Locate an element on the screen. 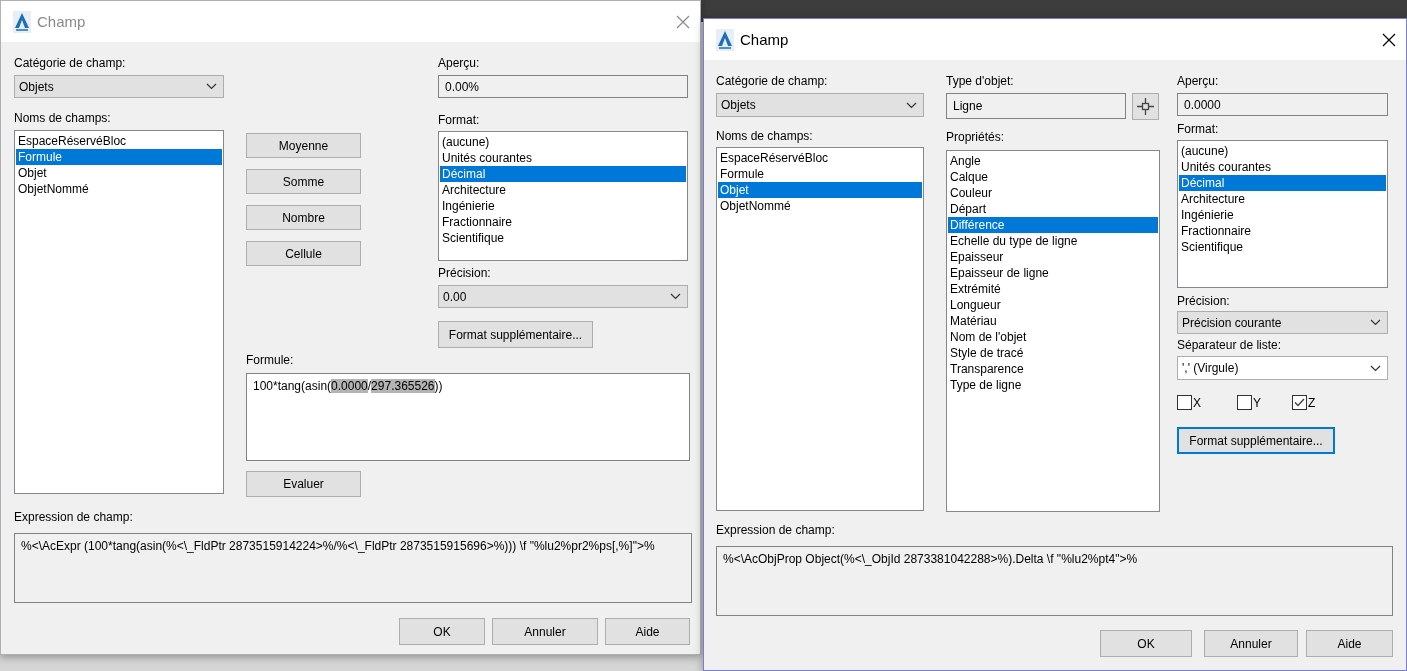 The height and width of the screenshot is (671, 1407). expression-field: %<\AcExpr (100*tang(asin(%<\_FldPtr 2873515914224>%/%<\_FldPtr 2873515915696>%))) \f "%lu2%pr2%ps[,%]">% is located at coordinates (353, 568).